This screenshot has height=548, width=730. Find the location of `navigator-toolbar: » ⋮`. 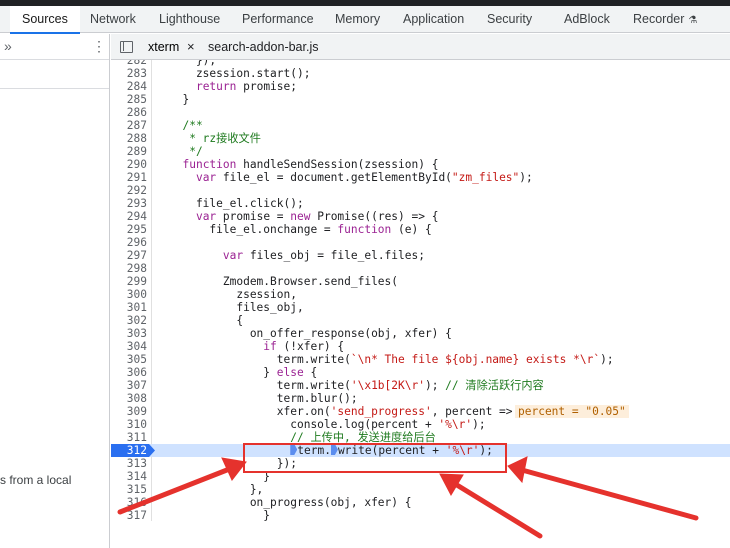

navigator-toolbar: » ⋮ is located at coordinates (54, 47).